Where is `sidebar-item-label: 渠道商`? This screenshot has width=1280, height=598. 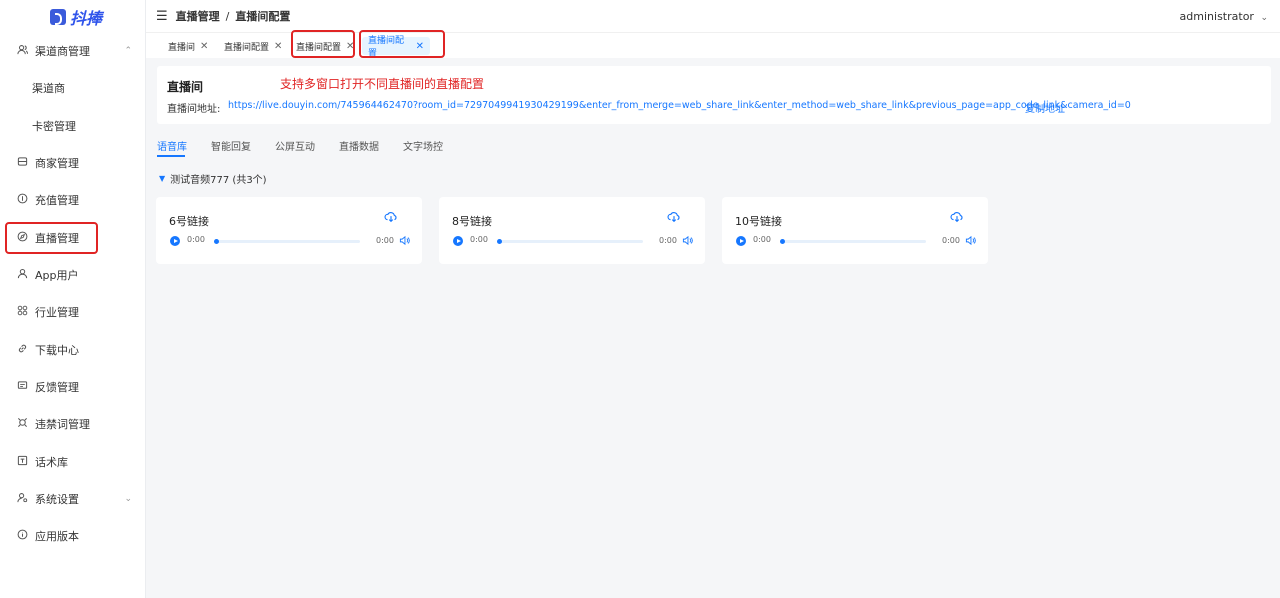 sidebar-item-label: 渠道商 is located at coordinates (48, 88).